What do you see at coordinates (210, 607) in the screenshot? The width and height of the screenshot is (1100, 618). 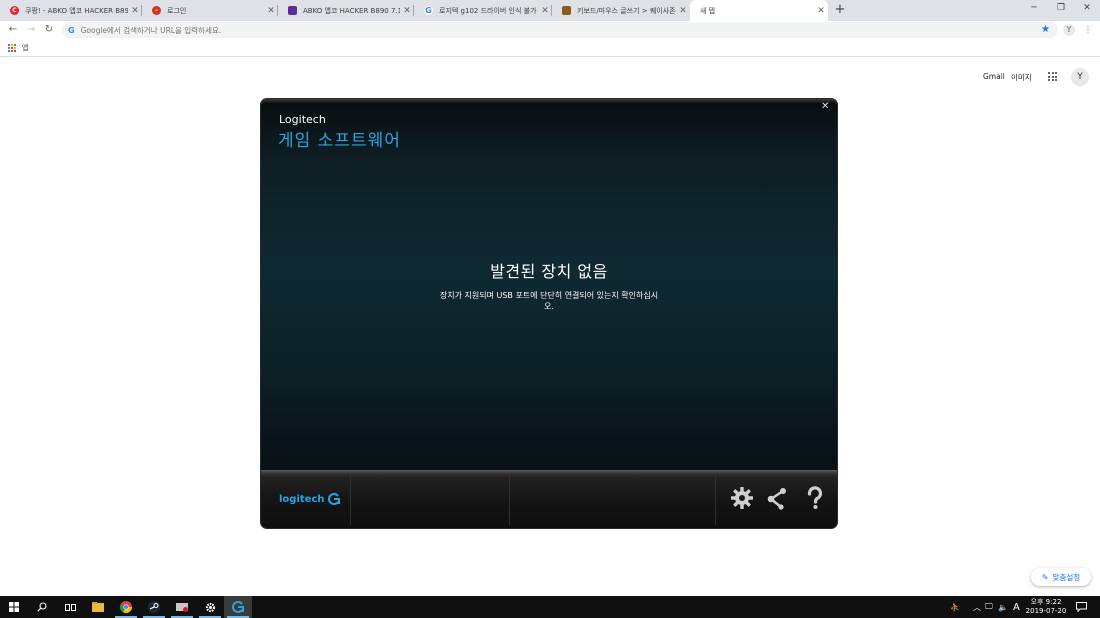 I see `settings-icon` at bounding box center [210, 607].